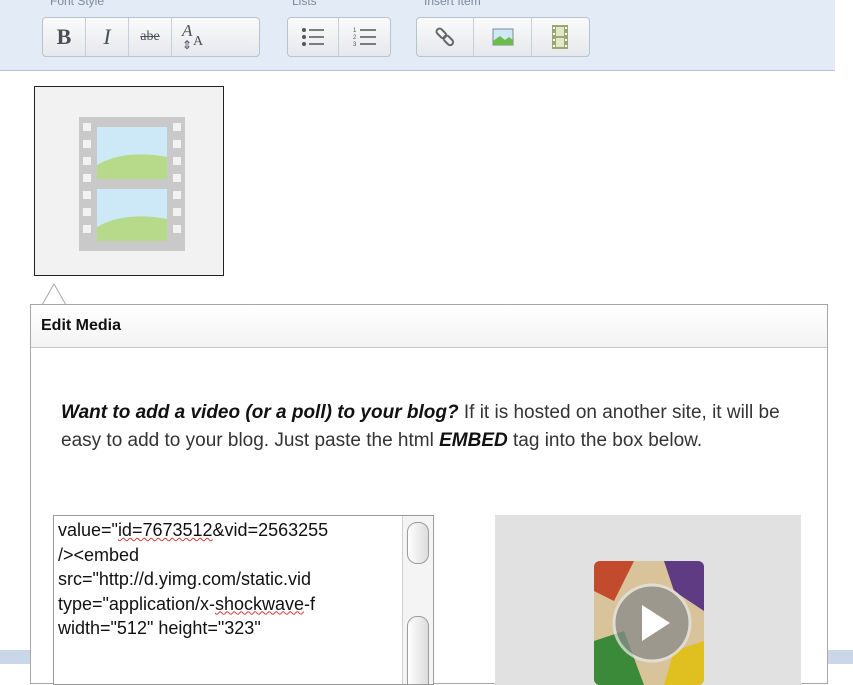 The height and width of the screenshot is (685, 853). What do you see at coordinates (605, 440) in the screenshot?
I see `intro-text-end: tag into the box below.` at bounding box center [605, 440].